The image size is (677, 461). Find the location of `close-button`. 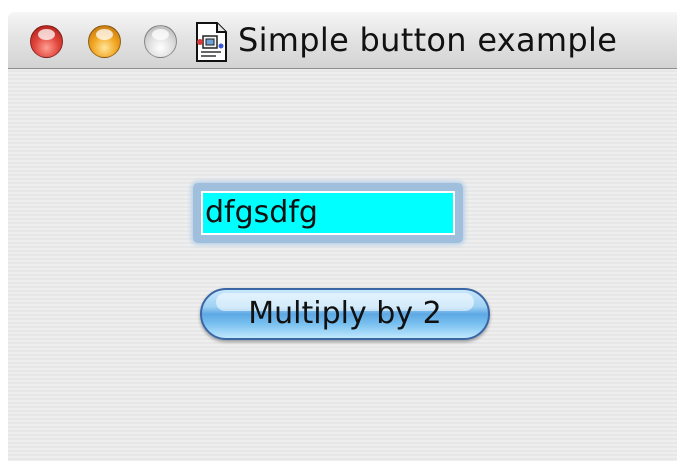

close-button is located at coordinates (46, 41).